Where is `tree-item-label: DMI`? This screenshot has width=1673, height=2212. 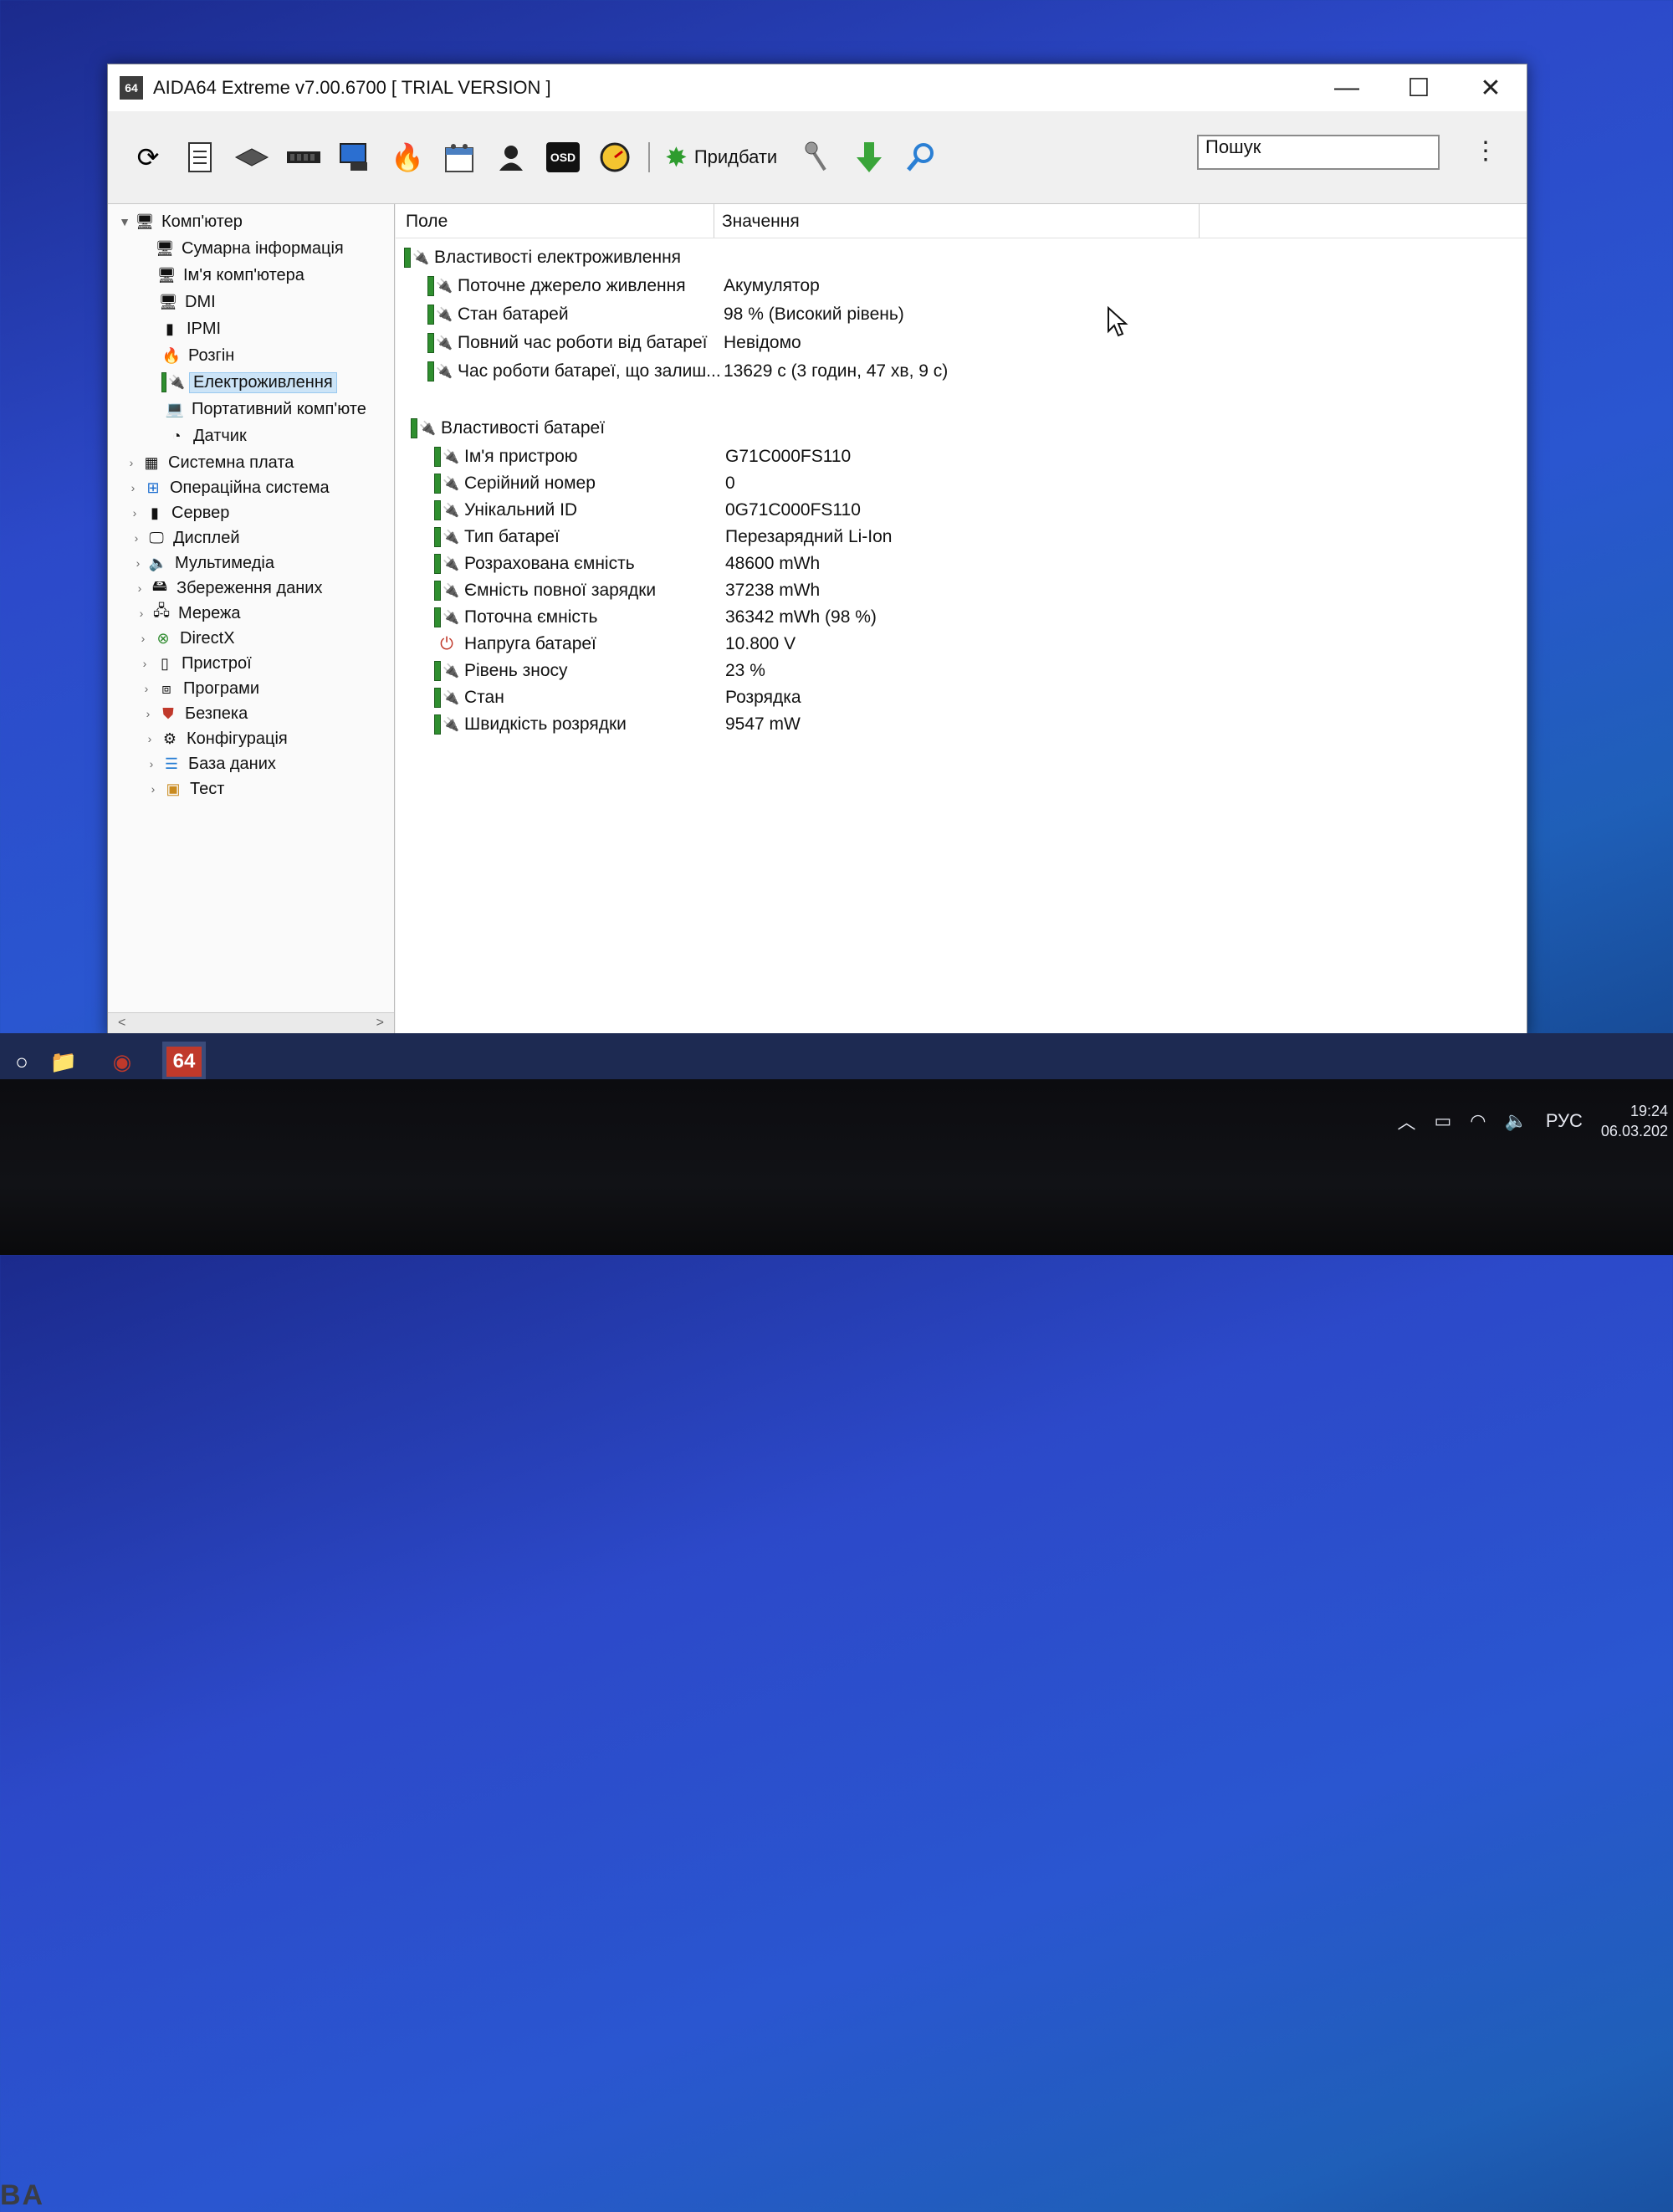 tree-item-label: DMI is located at coordinates (201, 301).